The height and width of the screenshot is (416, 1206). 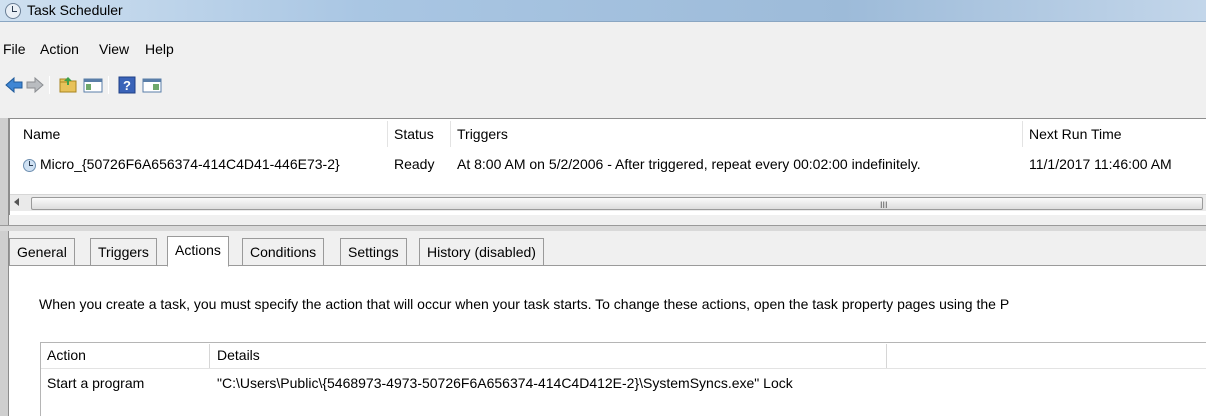 I want to click on toolbar: ?, so click(x=603, y=86).